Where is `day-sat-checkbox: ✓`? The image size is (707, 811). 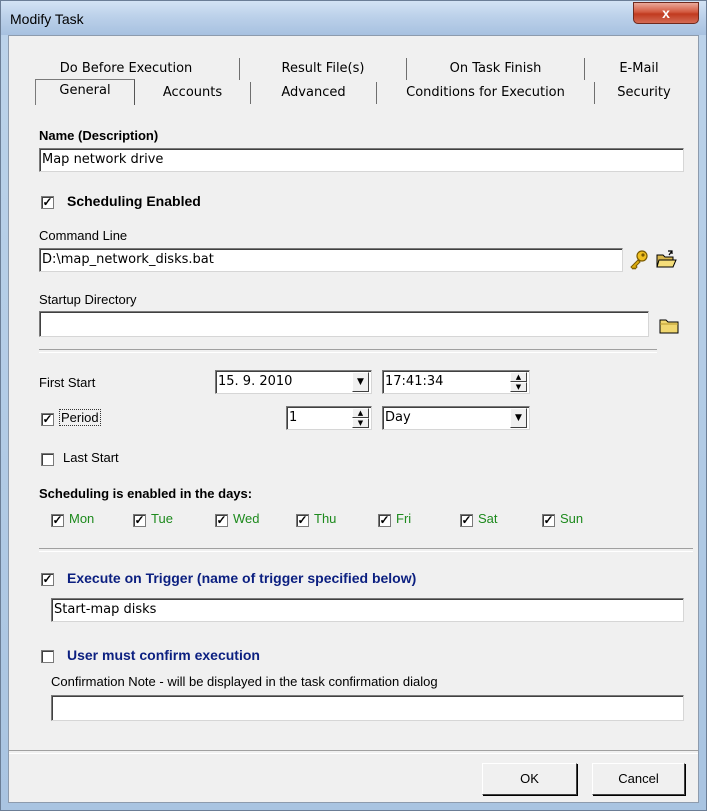 day-sat-checkbox: ✓ is located at coordinates (466, 520).